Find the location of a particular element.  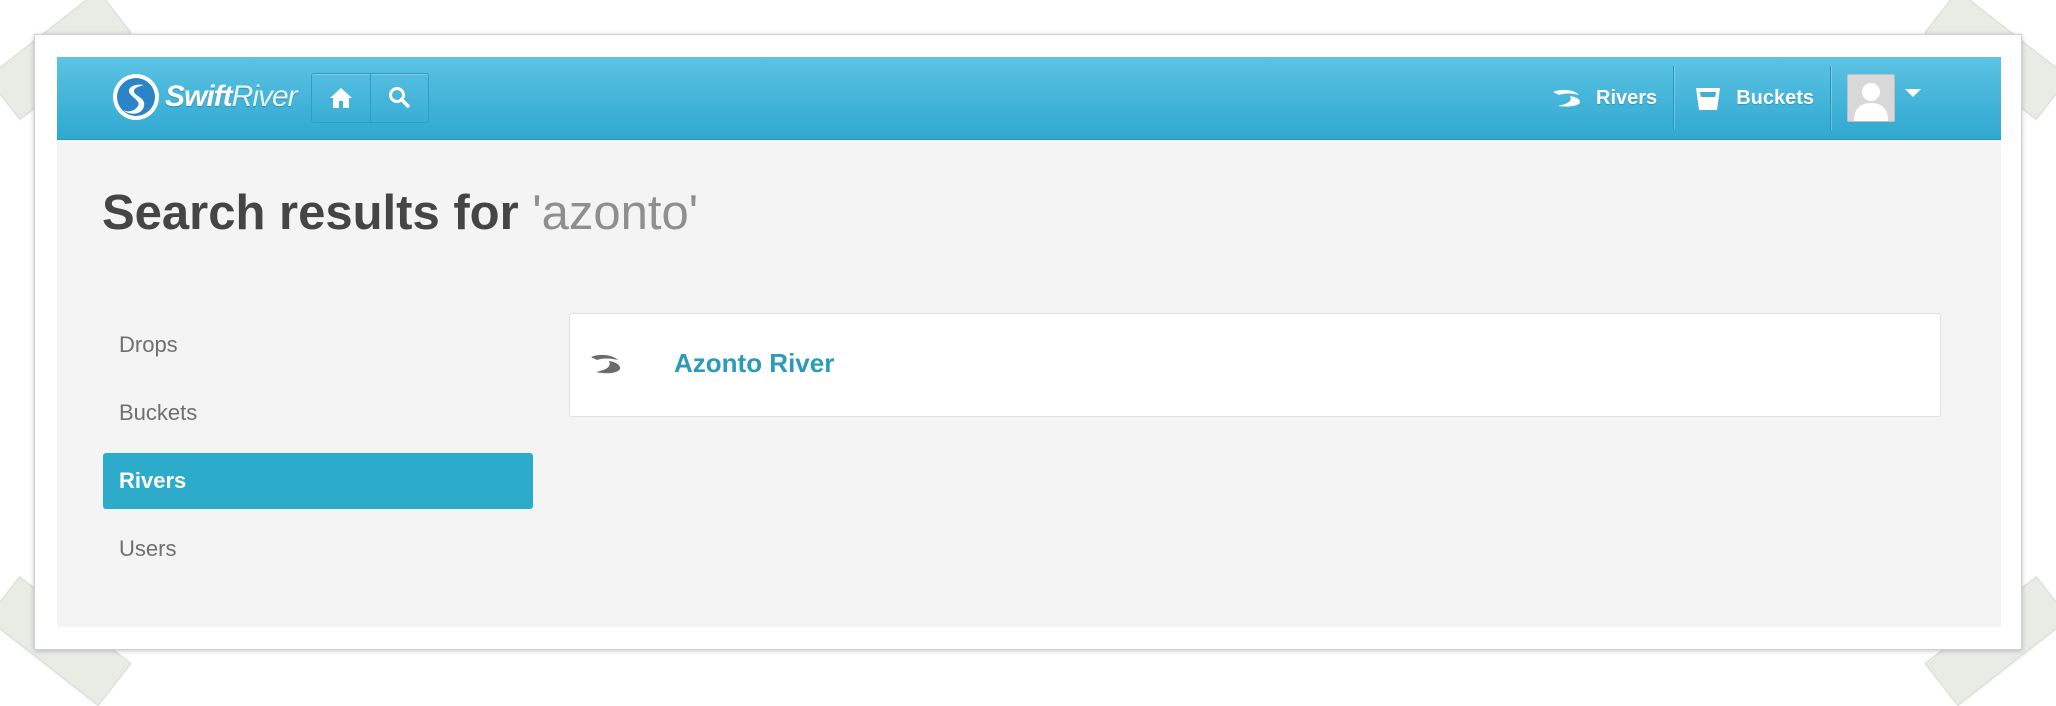

logo-text: SwiftRiver is located at coordinates (231, 96).